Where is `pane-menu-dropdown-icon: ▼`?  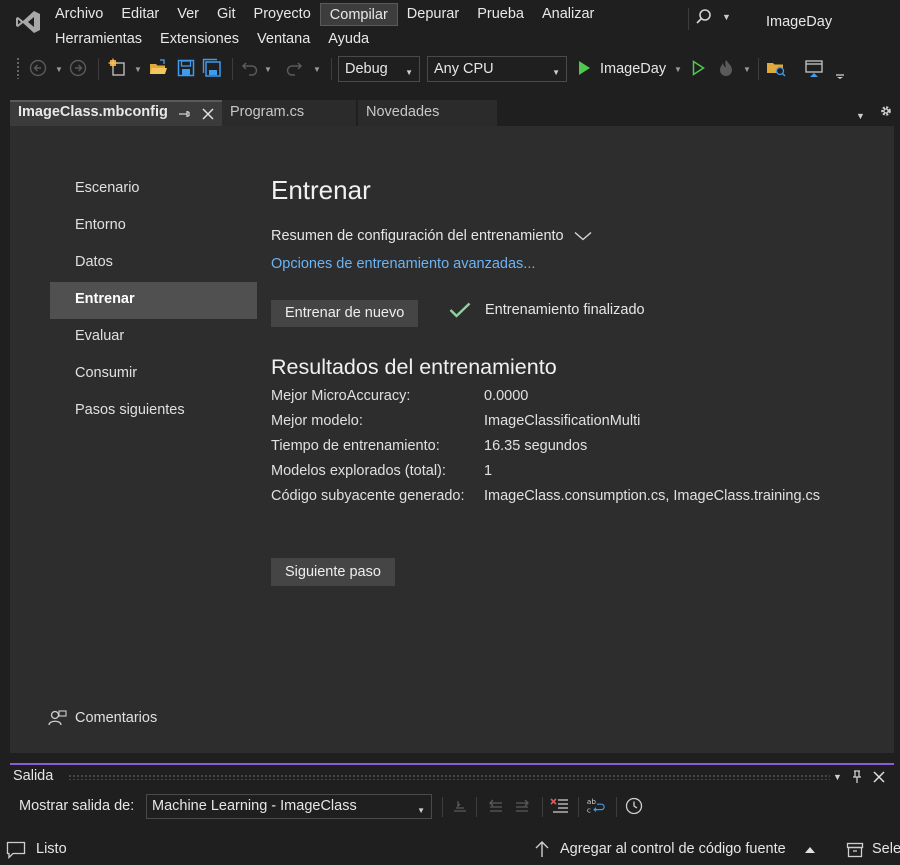
pane-menu-dropdown-icon: ▼ is located at coordinates (837, 777).